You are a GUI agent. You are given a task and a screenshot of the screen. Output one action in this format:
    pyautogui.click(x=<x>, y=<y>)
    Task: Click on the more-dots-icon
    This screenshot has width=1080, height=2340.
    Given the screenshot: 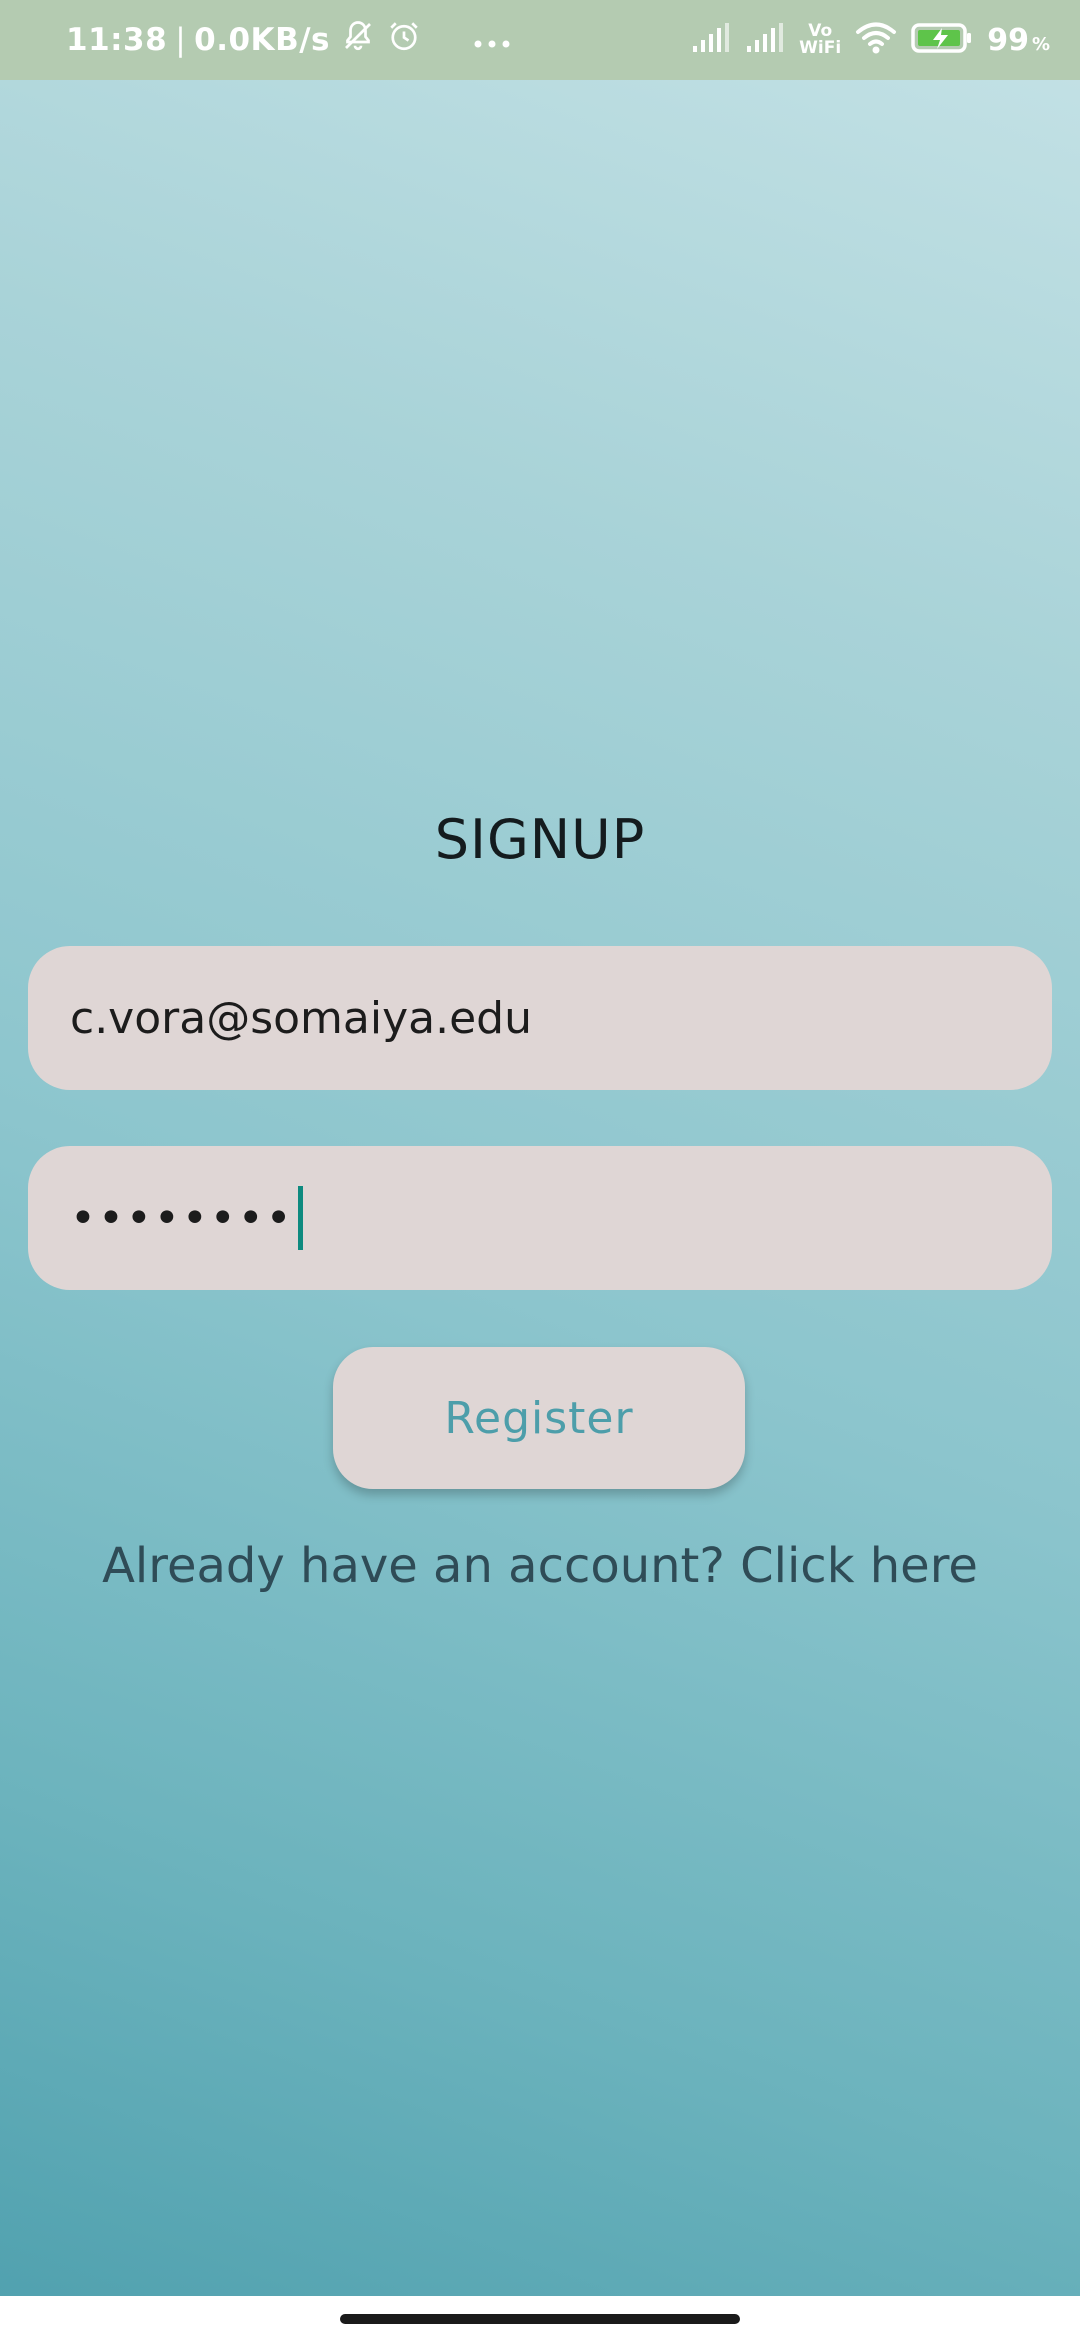 What is the action you would take?
    pyautogui.click(x=487, y=40)
    